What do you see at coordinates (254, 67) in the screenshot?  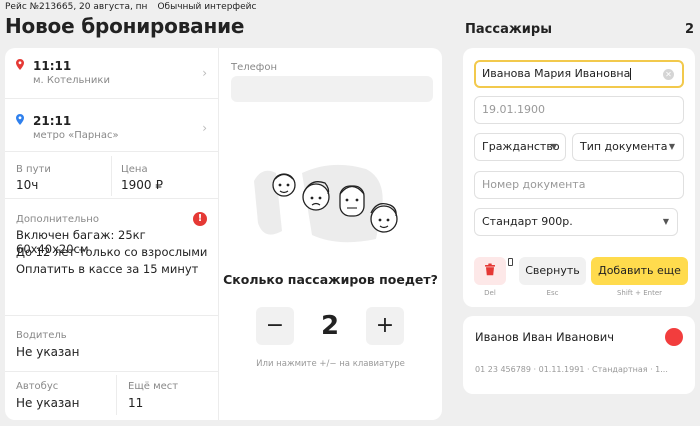 I see `phone-label: Телефон` at bounding box center [254, 67].